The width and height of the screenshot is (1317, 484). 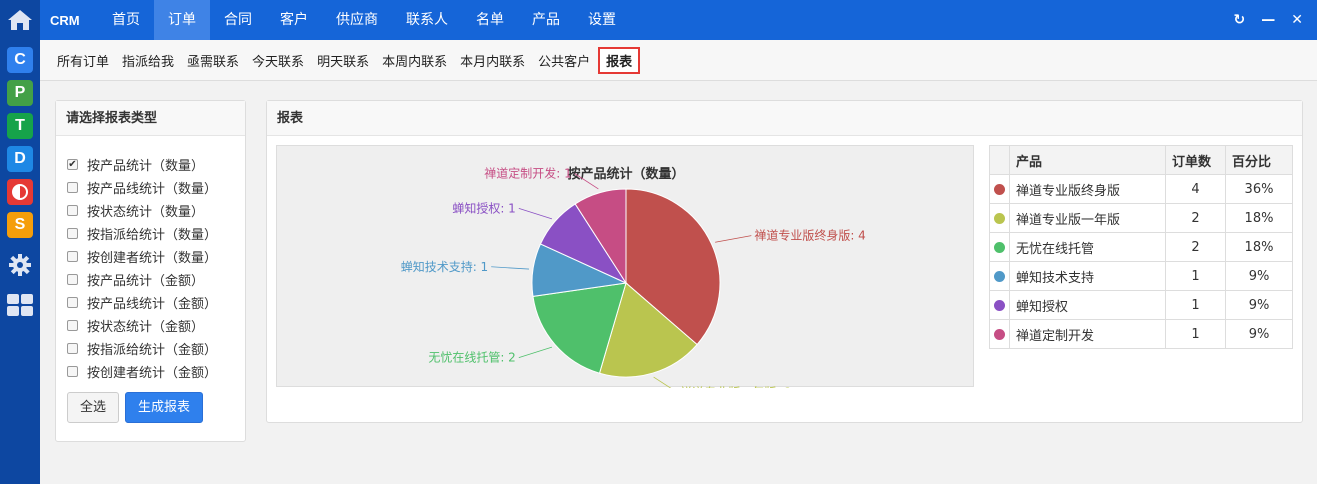 What do you see at coordinates (1087, 305) in the screenshot?
I see `product-name: 蝉知授权` at bounding box center [1087, 305].